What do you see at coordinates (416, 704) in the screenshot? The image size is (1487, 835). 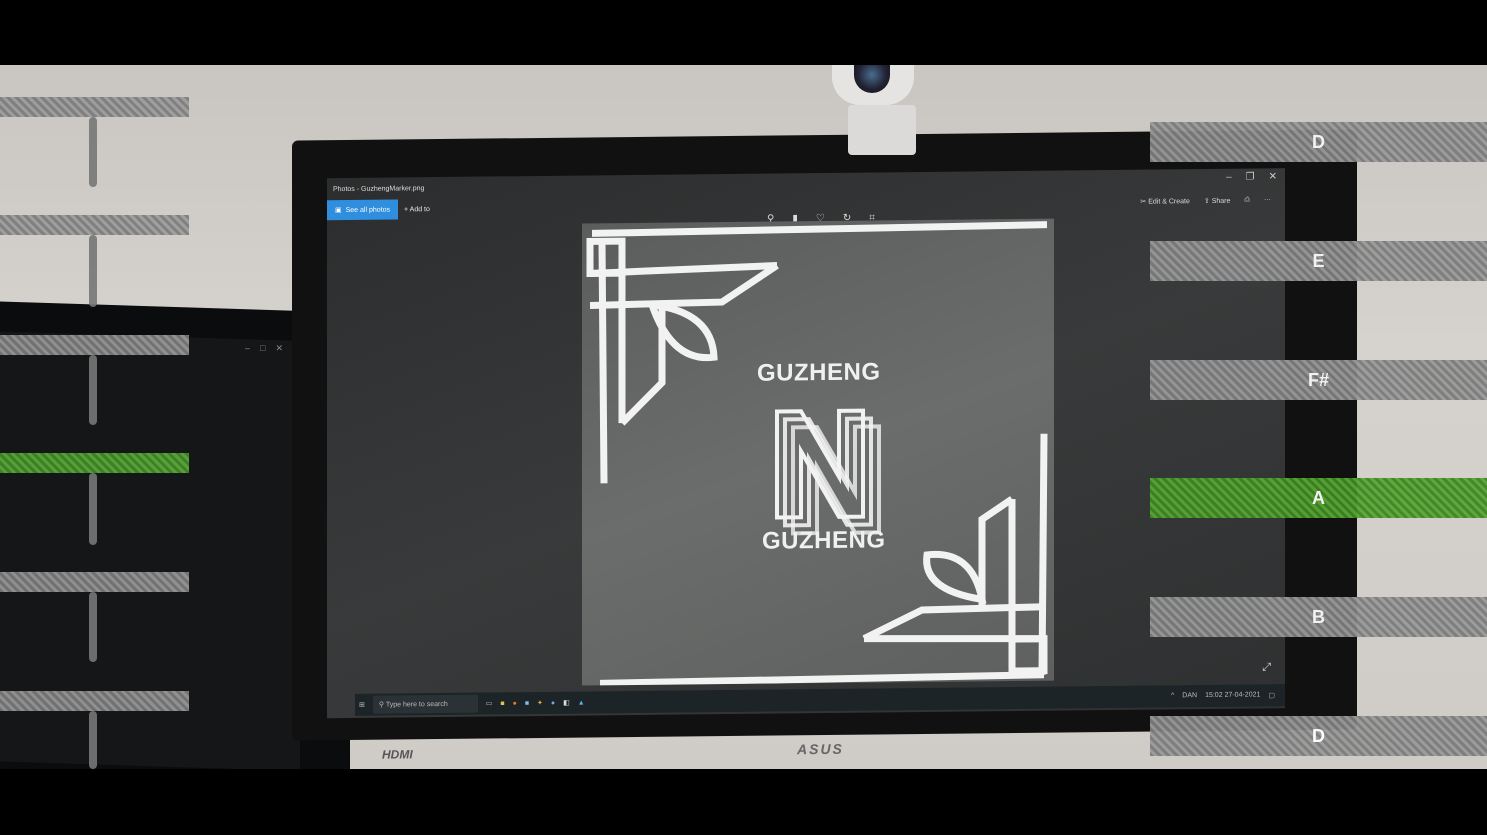 I see `search-placeholder: Type here to search` at bounding box center [416, 704].